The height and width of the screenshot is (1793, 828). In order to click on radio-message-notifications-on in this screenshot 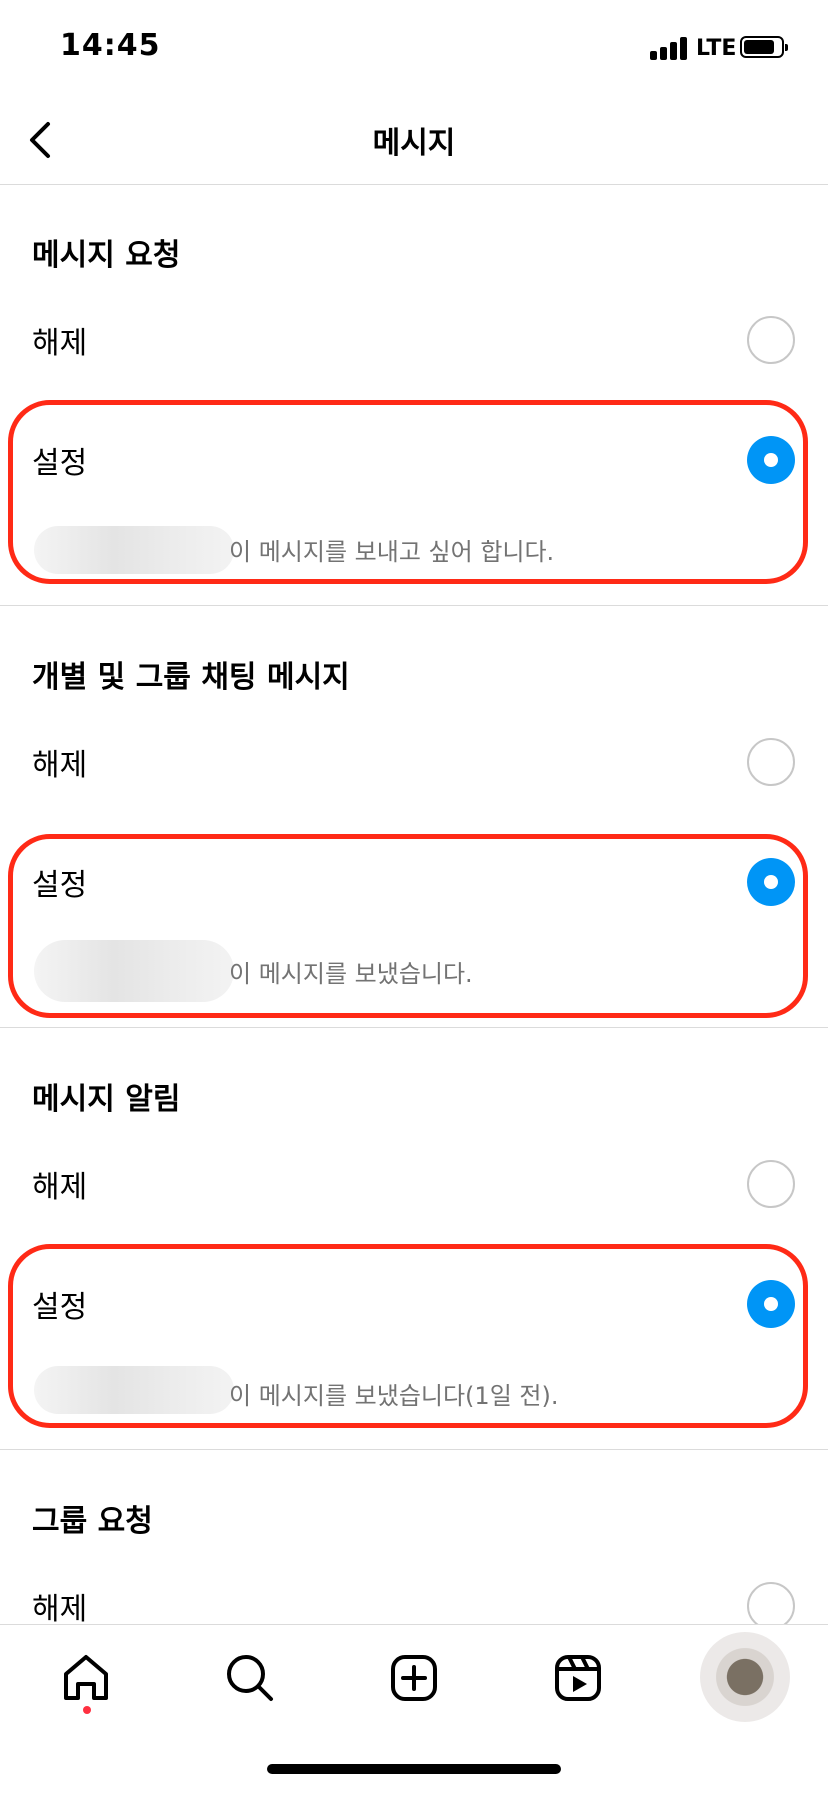, I will do `click(771, 1304)`.